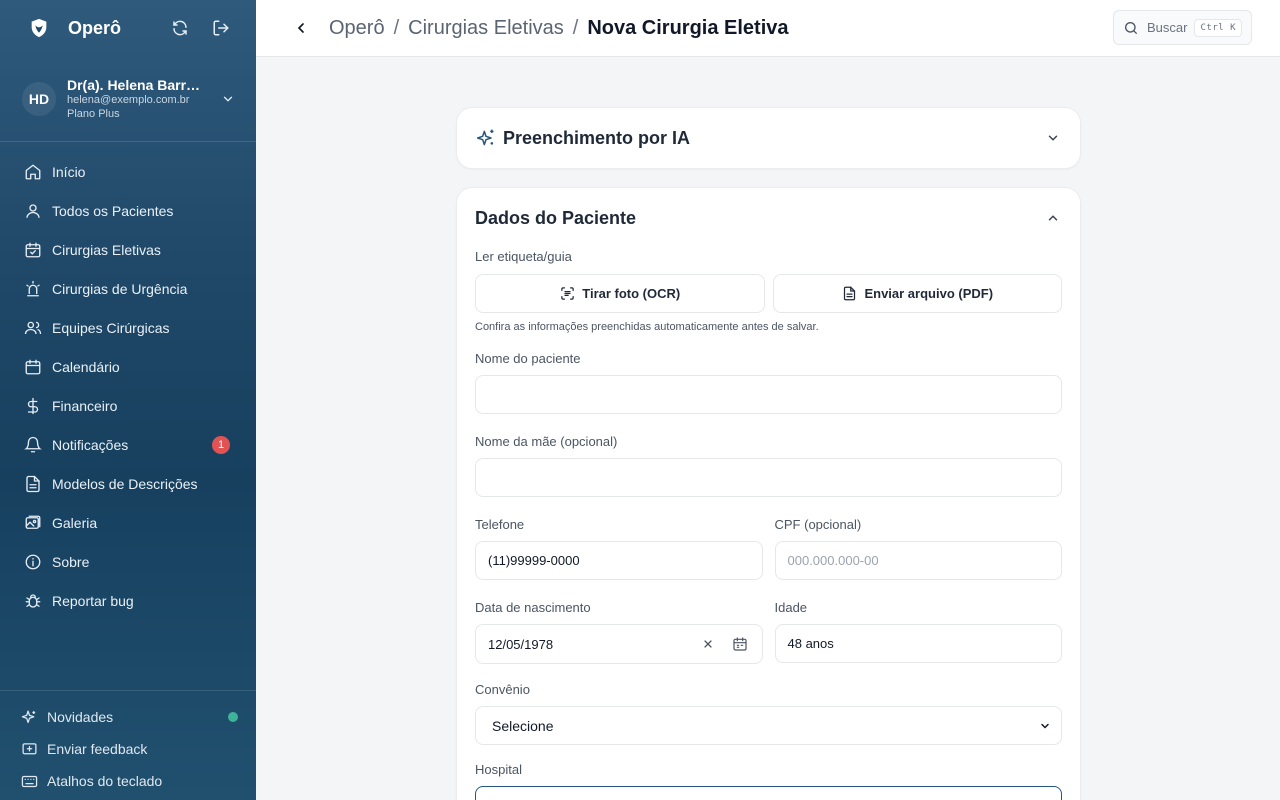 This screenshot has height=800, width=1280. Describe the element at coordinates (1218, 27) in the screenshot. I see `search-shortcut: Ctrl K` at that location.